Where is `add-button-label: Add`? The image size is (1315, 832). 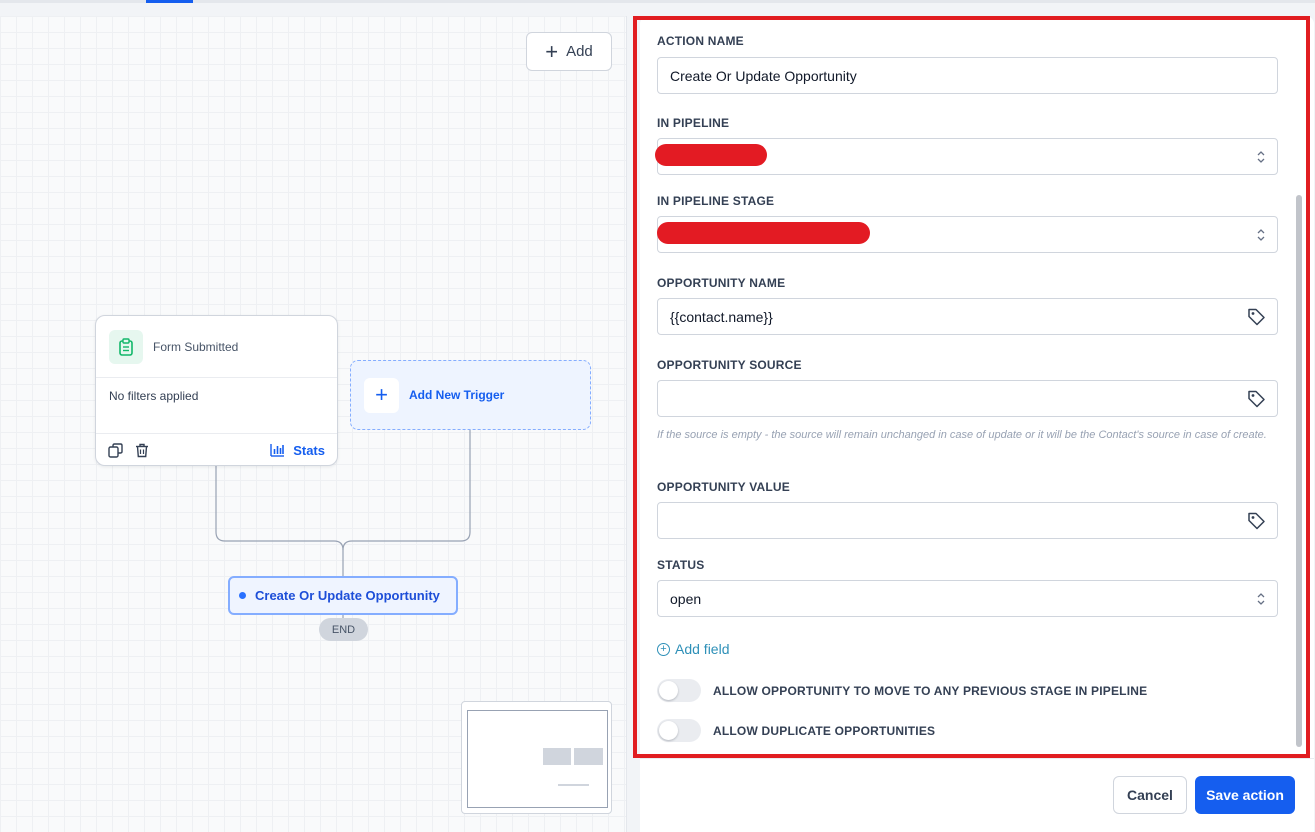
add-button-label: Add is located at coordinates (579, 51).